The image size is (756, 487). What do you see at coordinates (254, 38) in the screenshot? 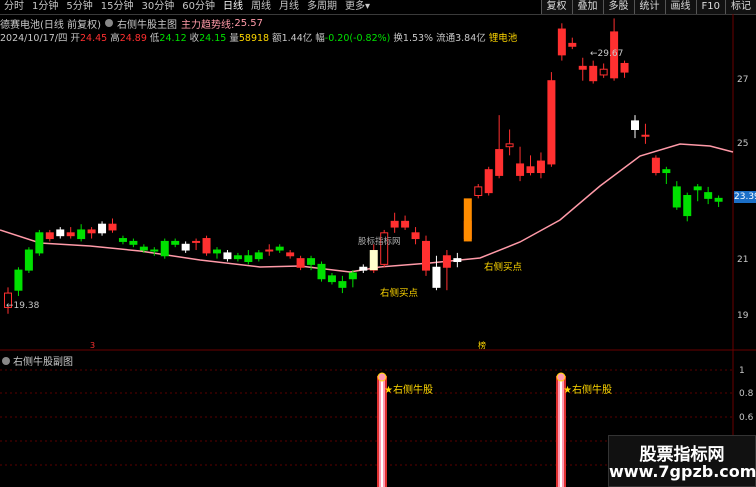
I see `volume-value: 58918` at bounding box center [254, 38].